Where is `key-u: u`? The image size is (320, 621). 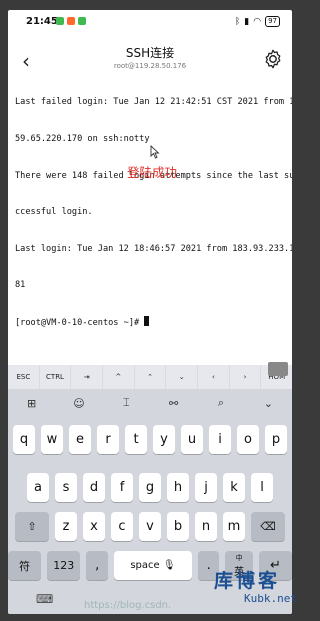 key-u: u is located at coordinates (192, 439).